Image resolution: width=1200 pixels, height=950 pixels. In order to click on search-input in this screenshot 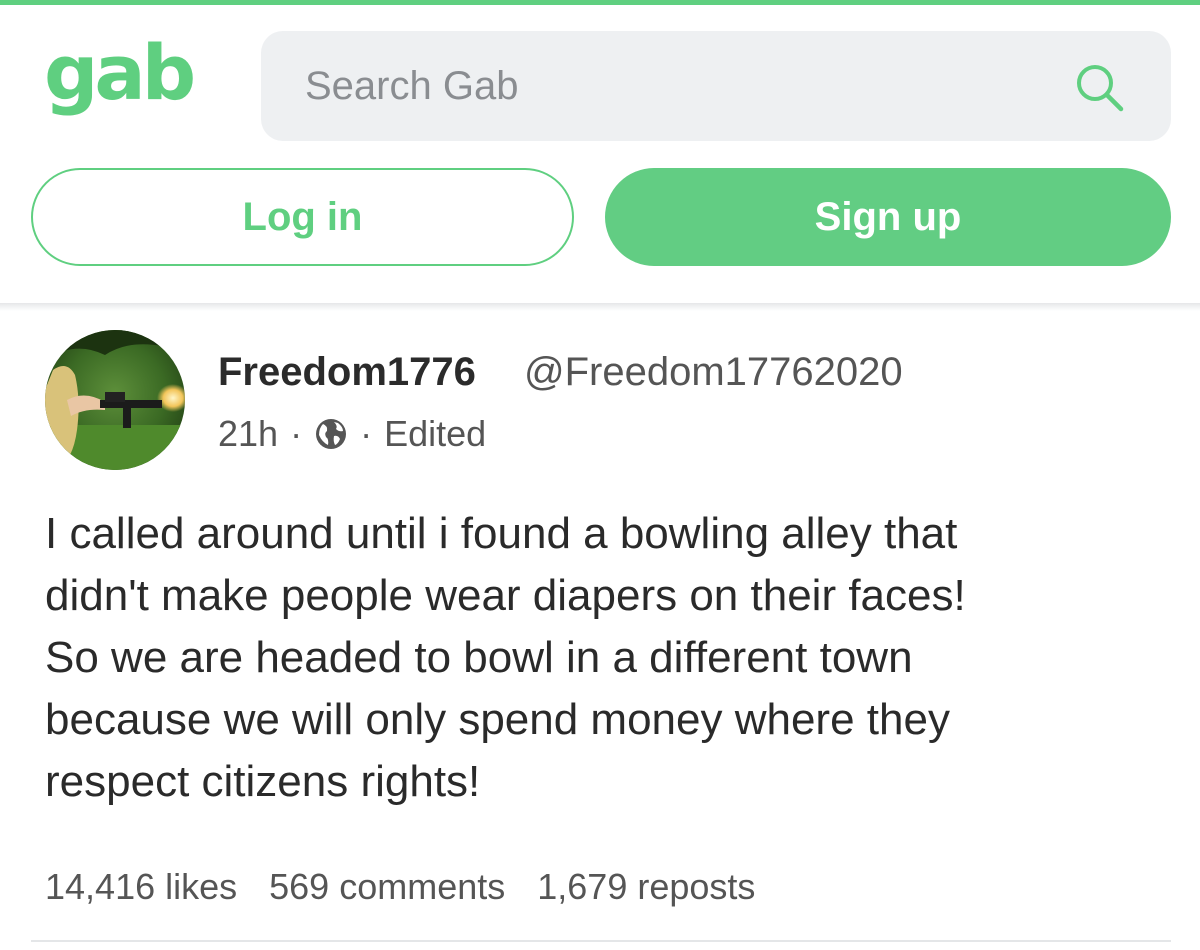, I will do `click(685, 86)`.